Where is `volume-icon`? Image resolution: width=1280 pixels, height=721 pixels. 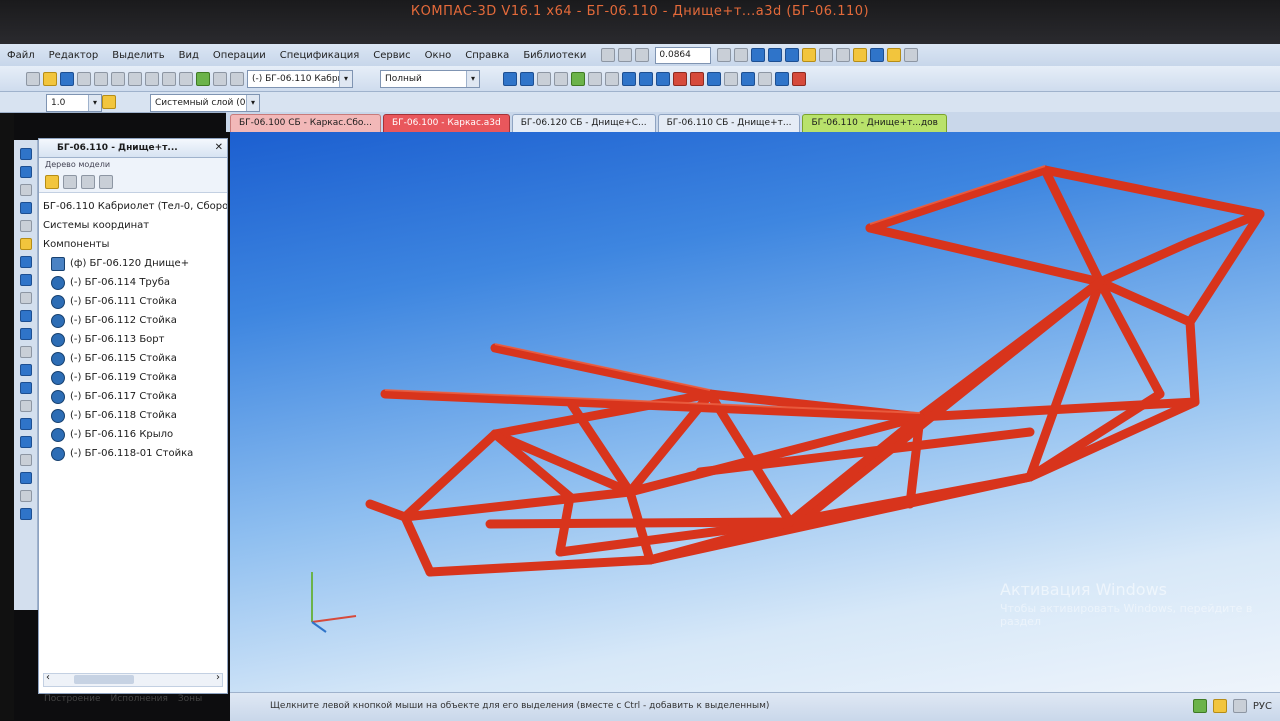
volume-icon is located at coordinates (1239, 706).